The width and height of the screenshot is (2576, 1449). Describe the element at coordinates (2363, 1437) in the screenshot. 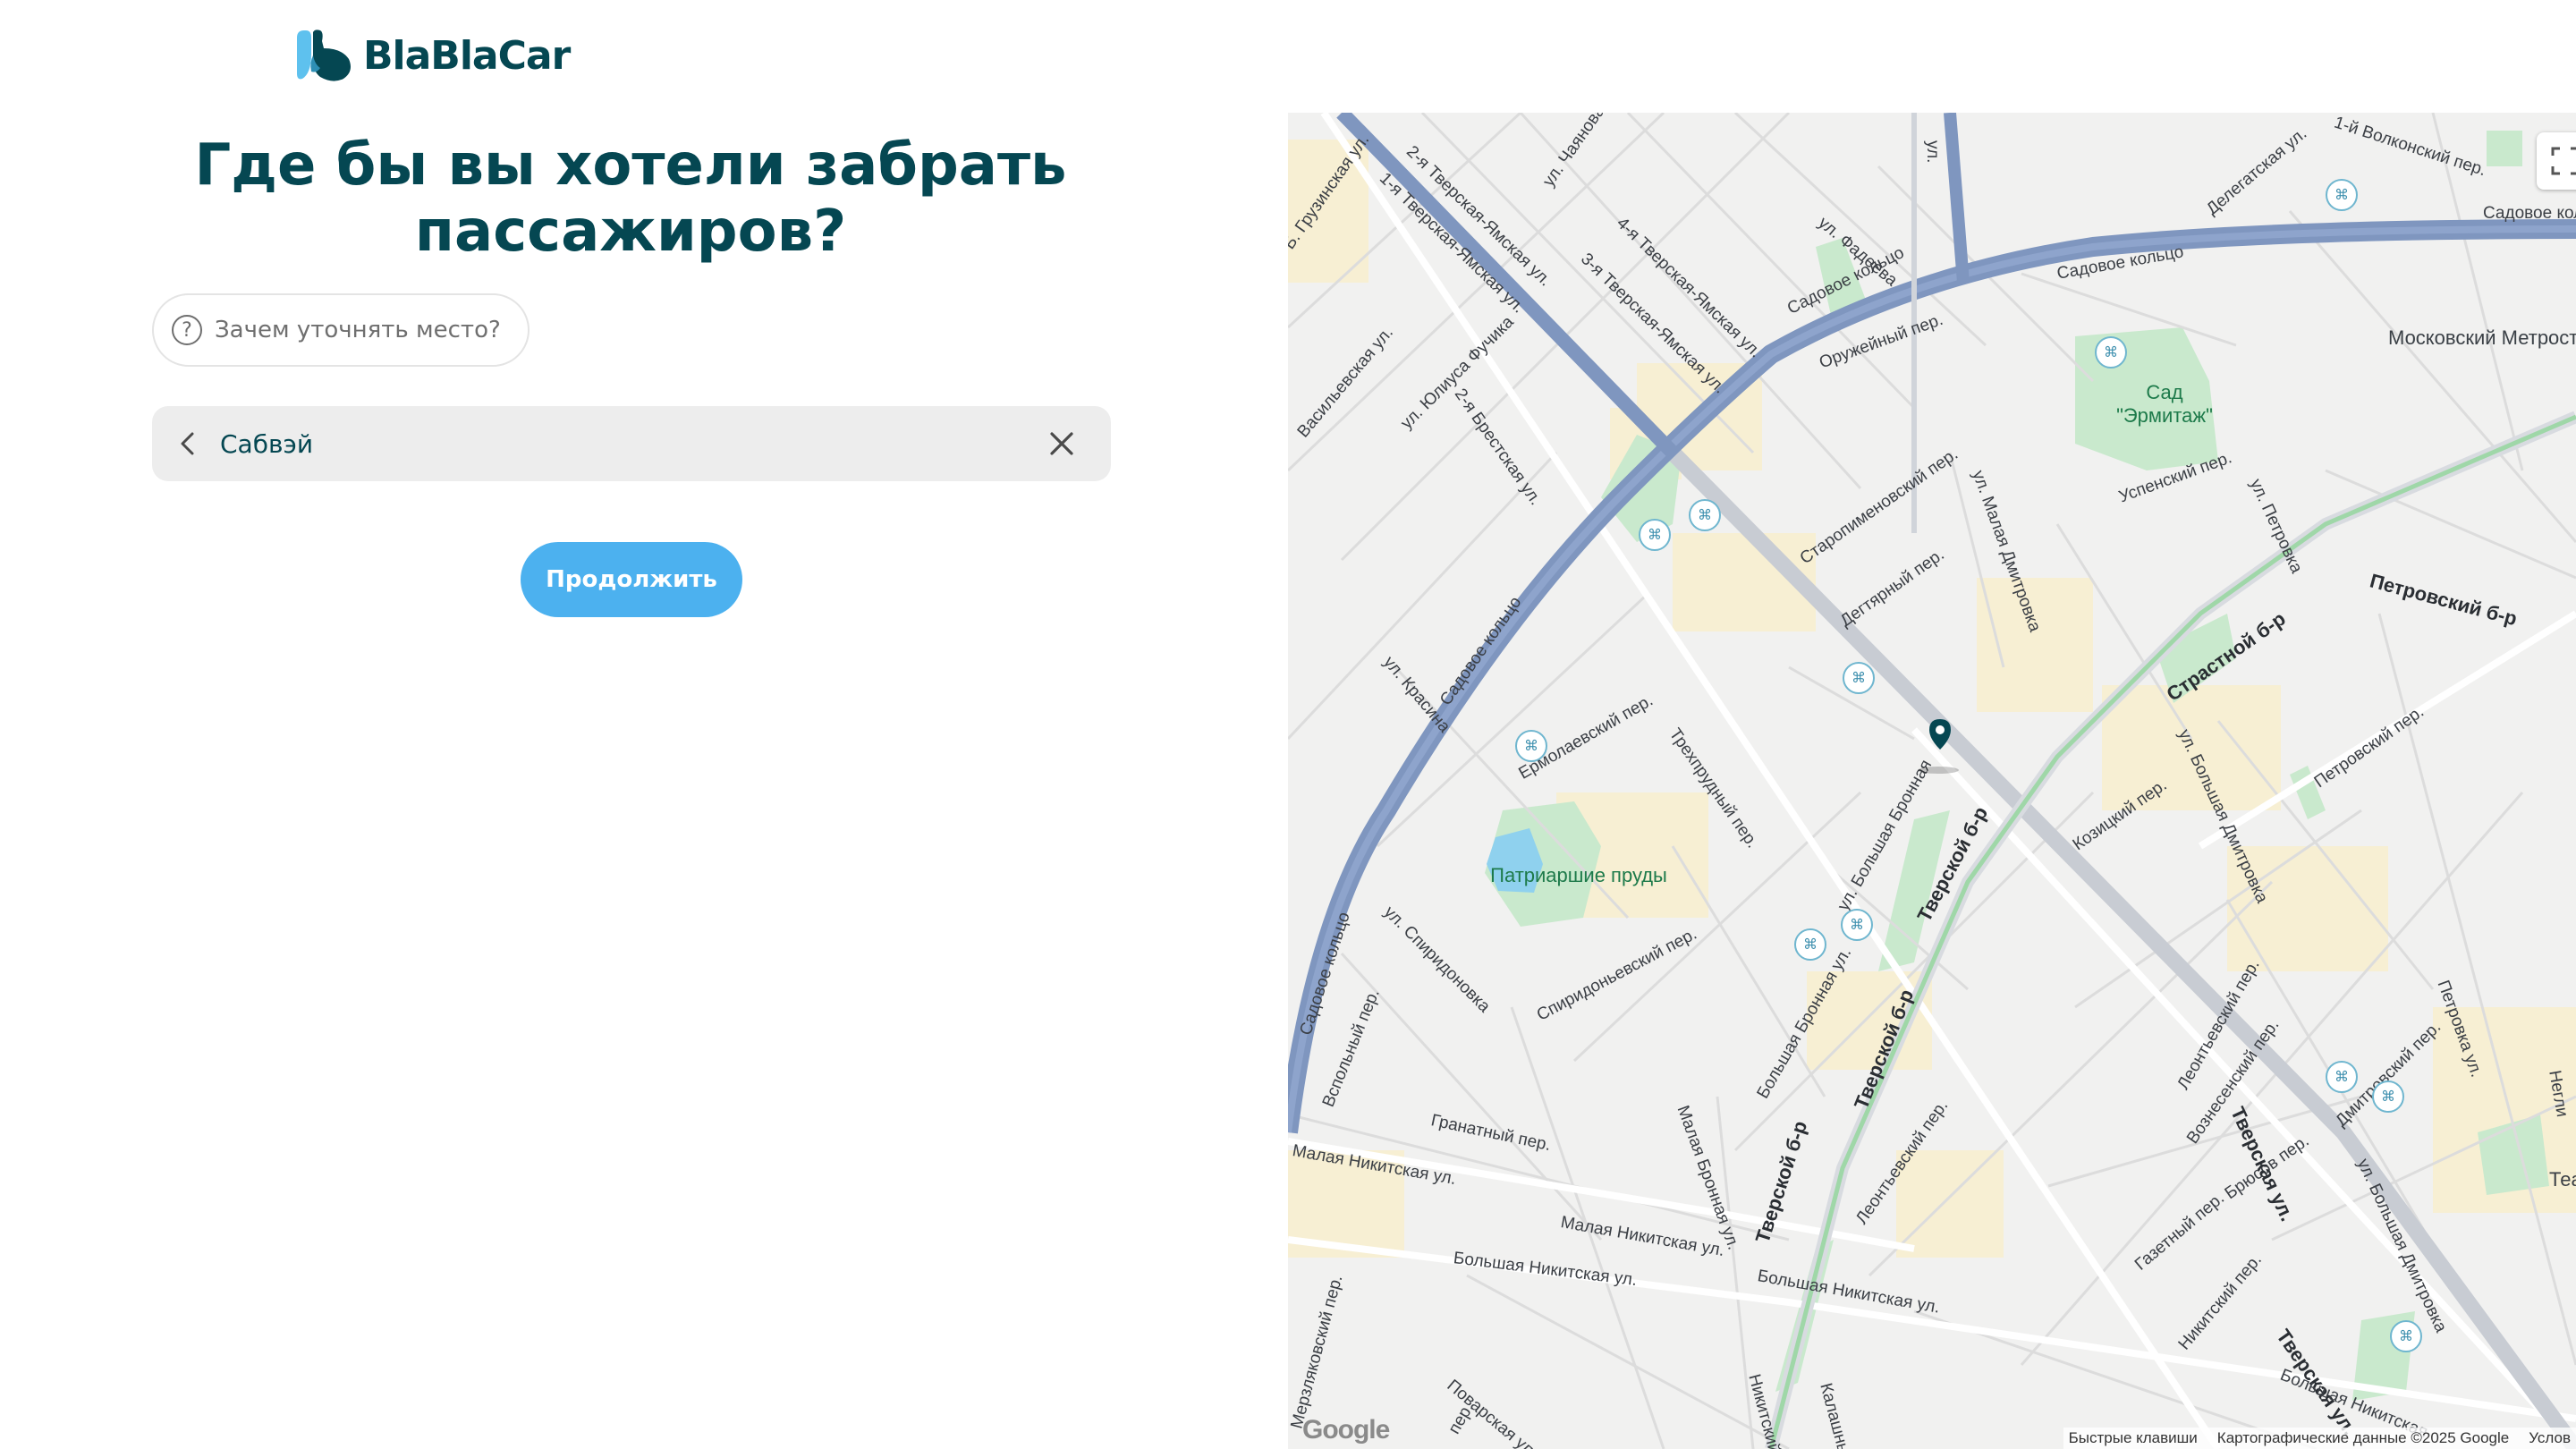

I see `map-data-credit: Картографические данные ©2025 Google` at that location.